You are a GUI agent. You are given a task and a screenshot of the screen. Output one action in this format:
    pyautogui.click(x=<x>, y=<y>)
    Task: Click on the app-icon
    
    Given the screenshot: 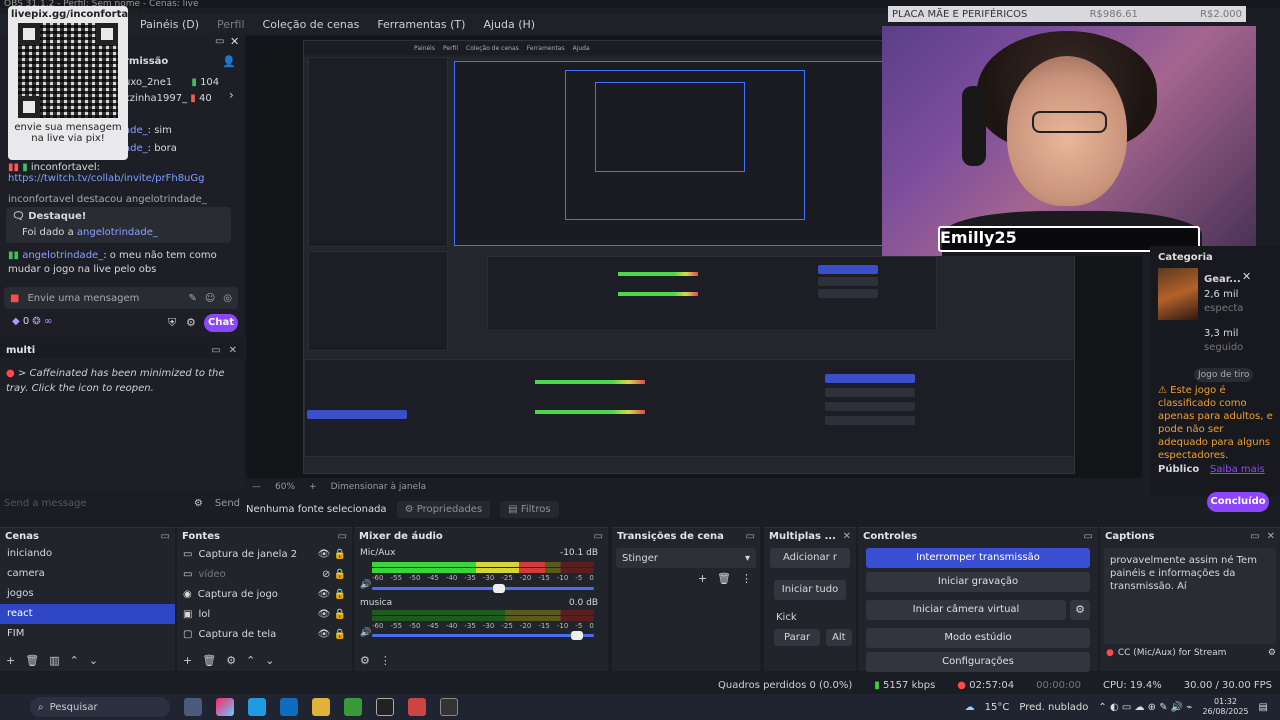 What is the action you would take?
    pyautogui.click(x=385, y=707)
    